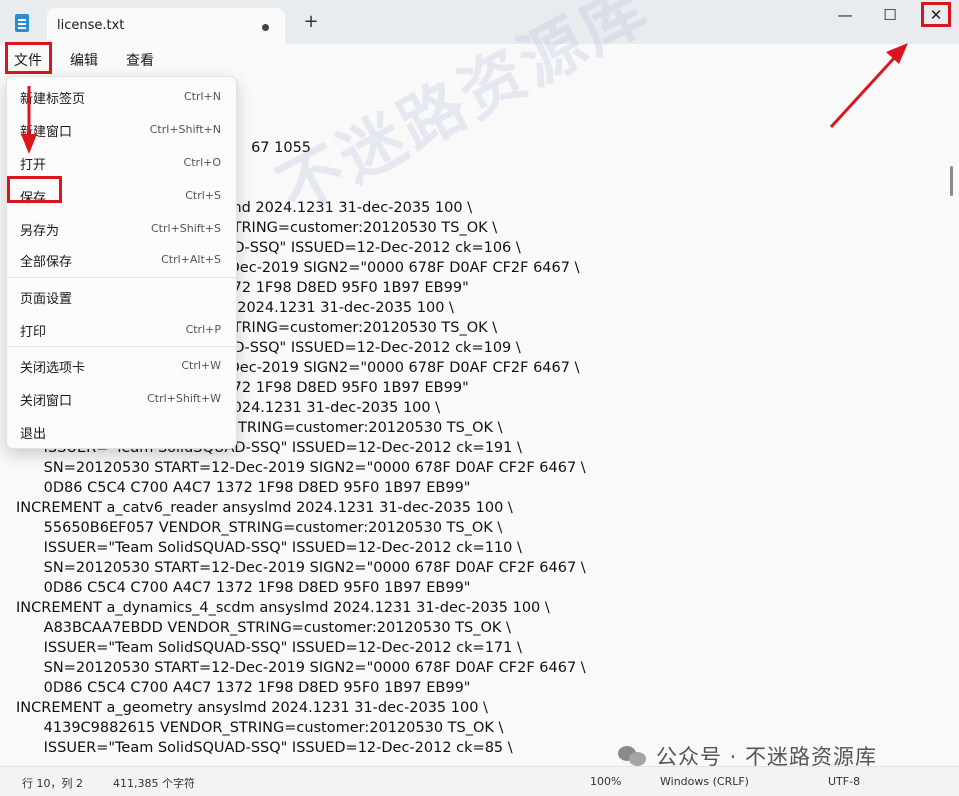  What do you see at coordinates (863, 91) in the screenshot?
I see `arrow-to-close-line` at bounding box center [863, 91].